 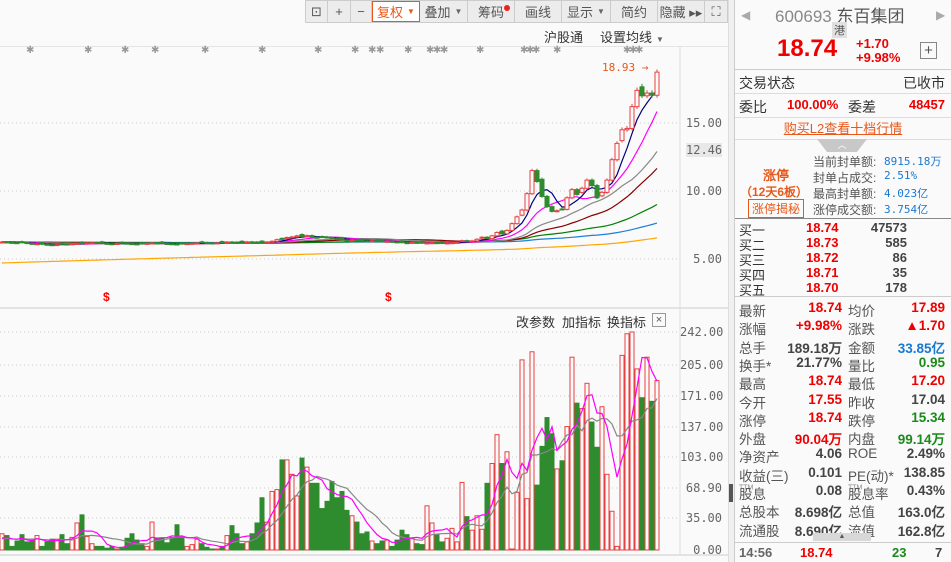 I want to click on add-indicator-button: 加指标, so click(x=581, y=321).